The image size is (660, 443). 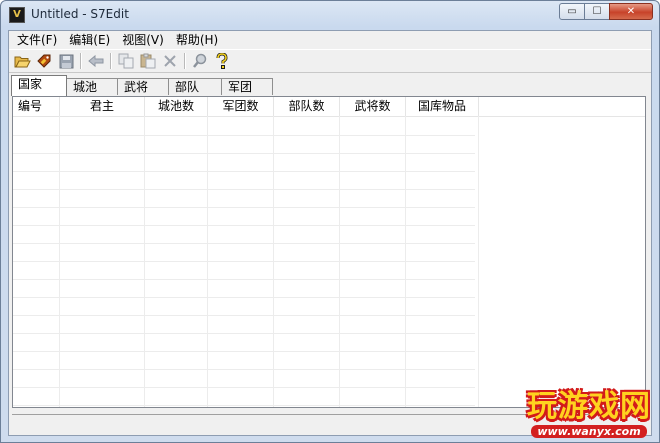 What do you see at coordinates (442, 106) in the screenshot?
I see `column-header-treasury: 国库物品` at bounding box center [442, 106].